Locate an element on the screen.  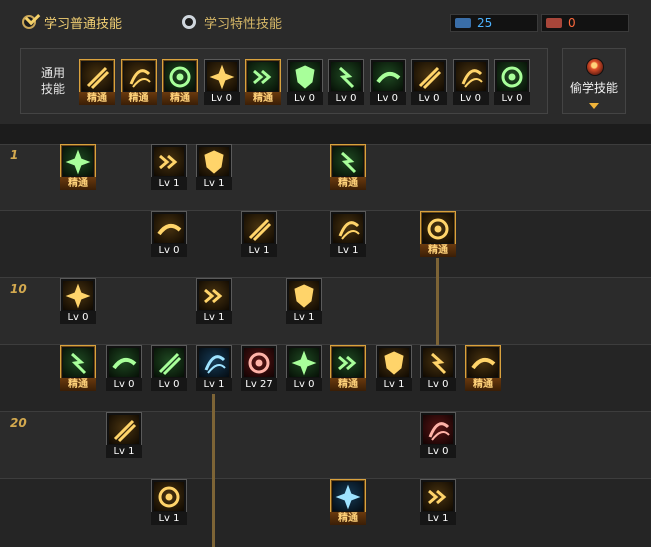
tab-special-skills: 学习特性技能 is located at coordinates (232, 22).